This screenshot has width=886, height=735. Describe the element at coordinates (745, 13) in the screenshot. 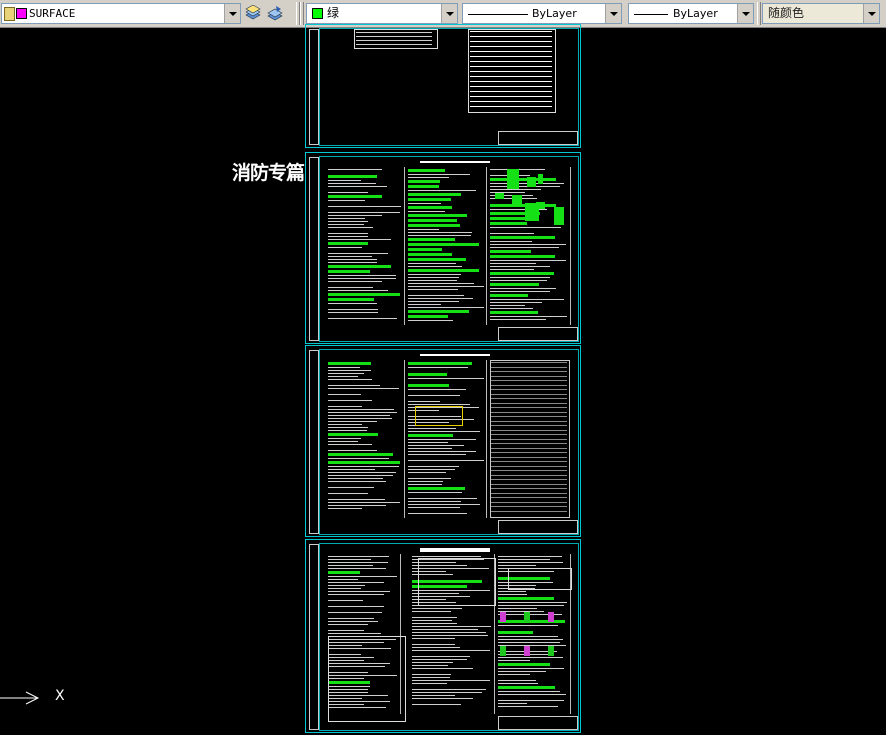

I see `lineweight-dropdown-arrow` at that location.